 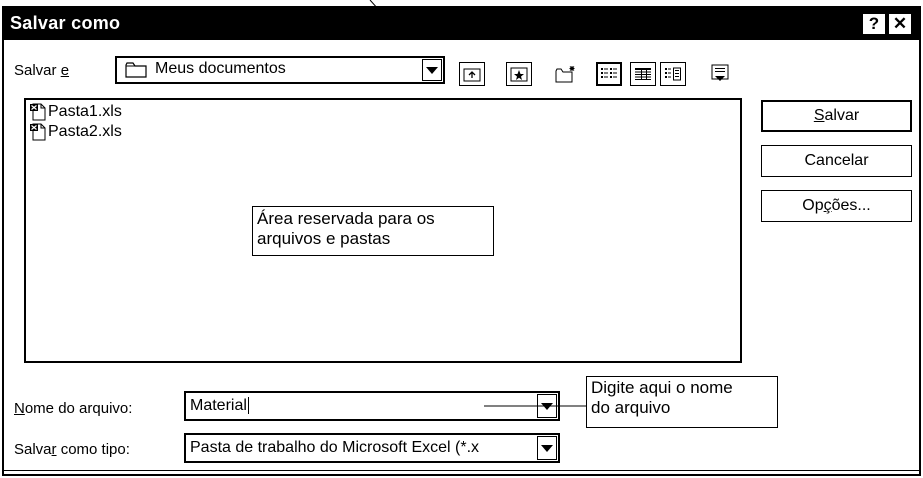 I want to click on bottom-divider, so click(x=461, y=470).